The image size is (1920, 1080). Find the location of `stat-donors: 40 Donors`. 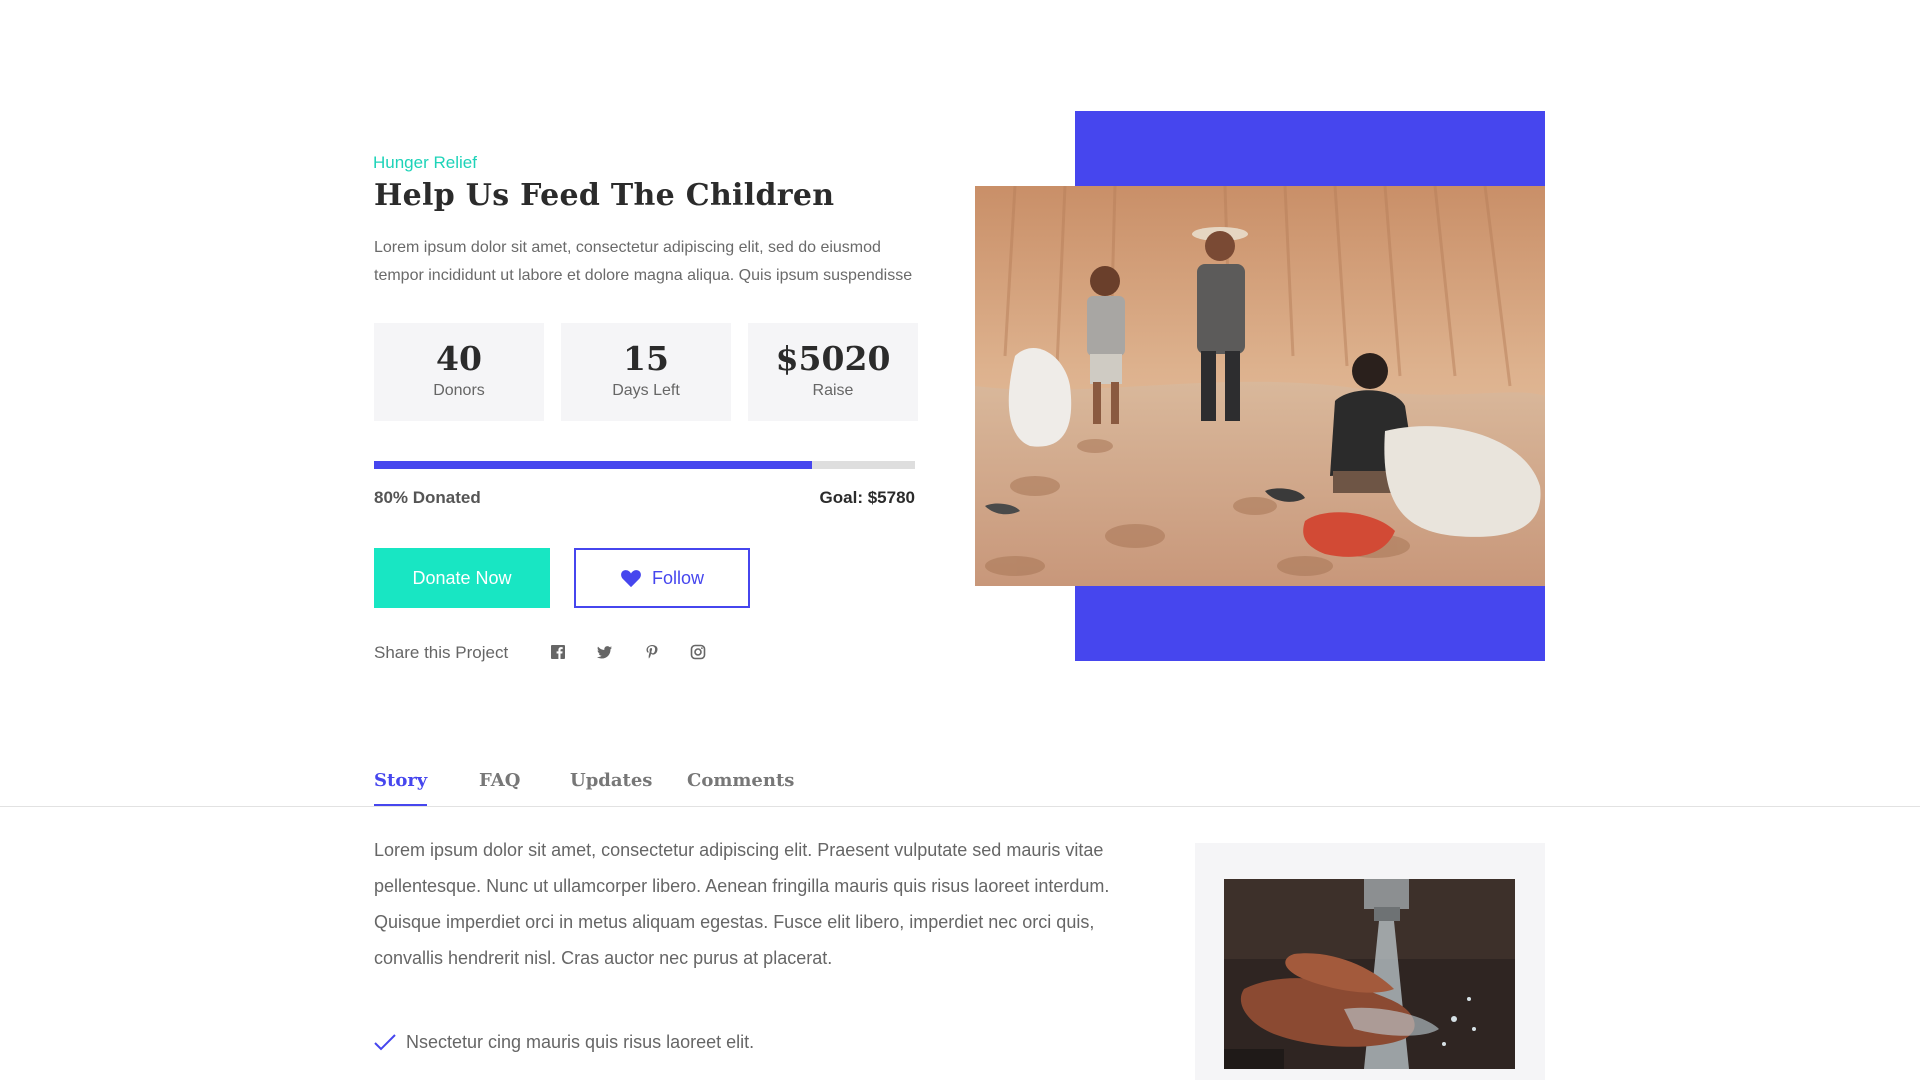

stat-donors: 40 Donors is located at coordinates (459, 372).